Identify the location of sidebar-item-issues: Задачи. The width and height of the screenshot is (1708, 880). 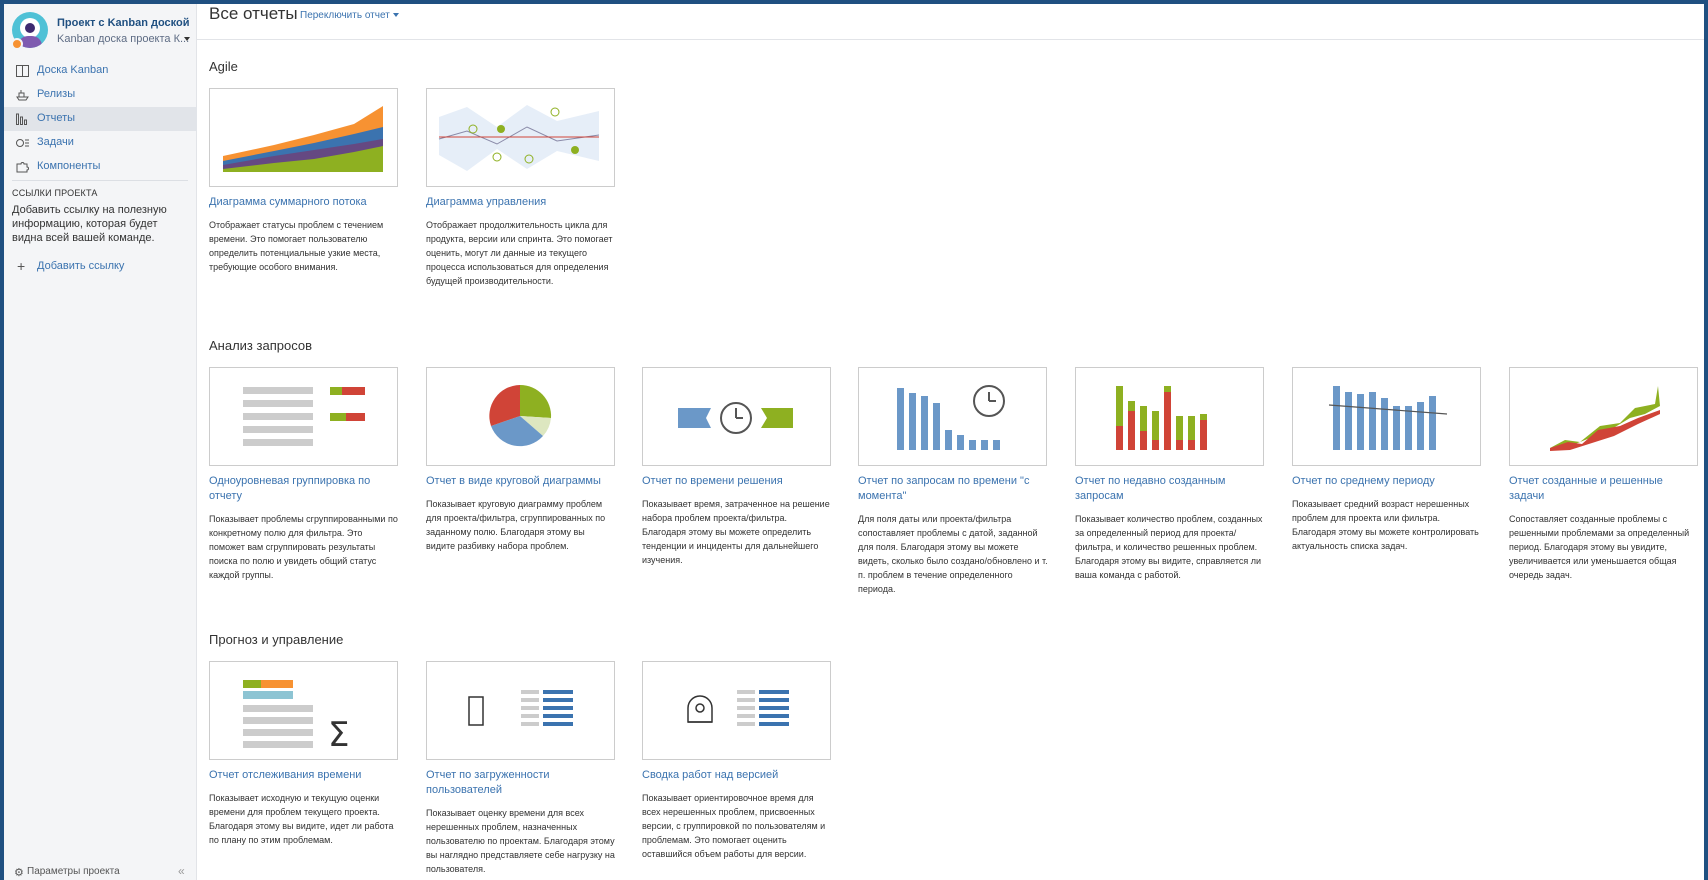
(100, 143).